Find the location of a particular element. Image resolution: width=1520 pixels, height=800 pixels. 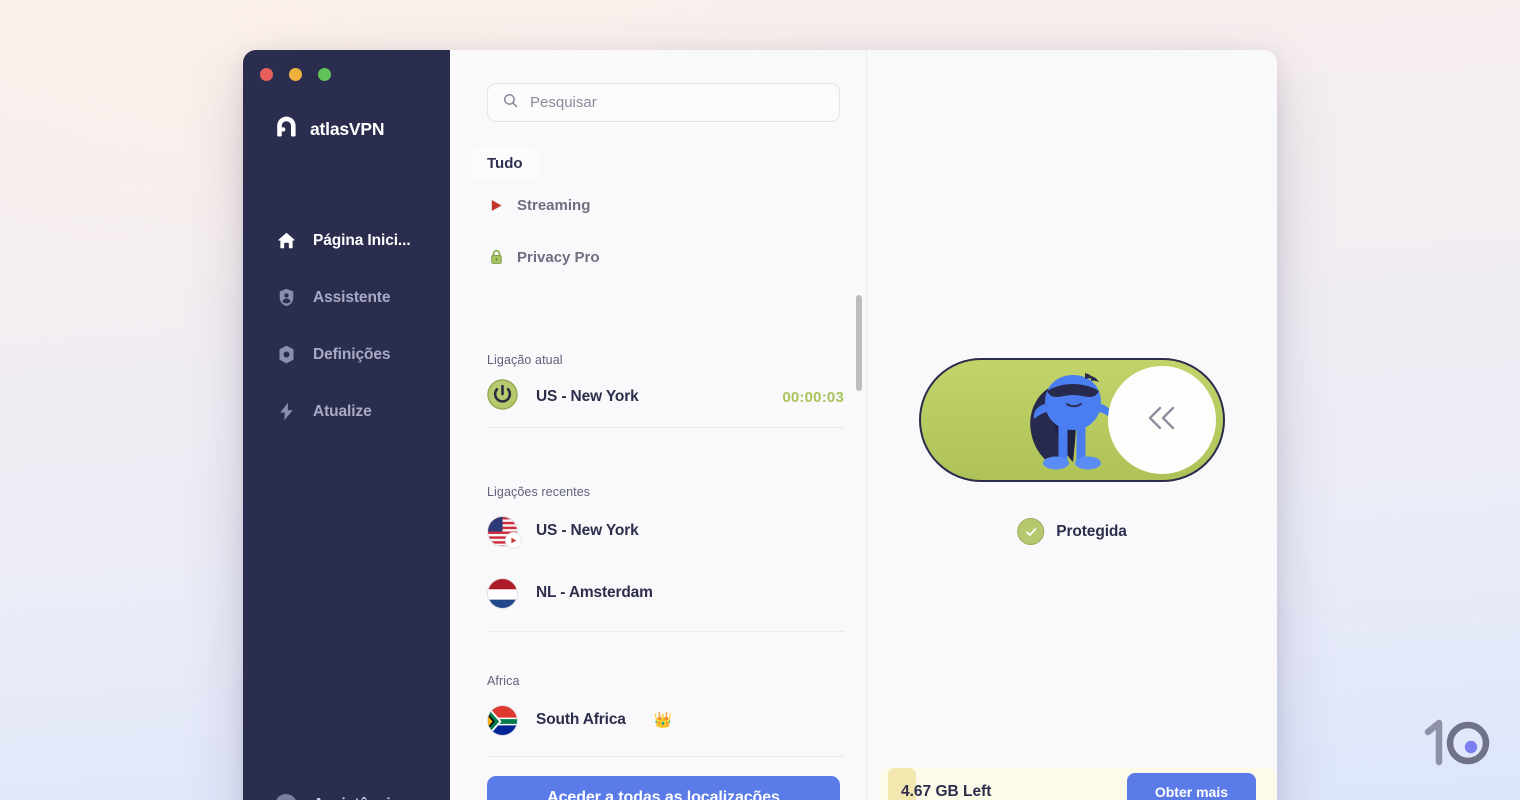

sidebar-item-label: Assistente is located at coordinates (352, 297).